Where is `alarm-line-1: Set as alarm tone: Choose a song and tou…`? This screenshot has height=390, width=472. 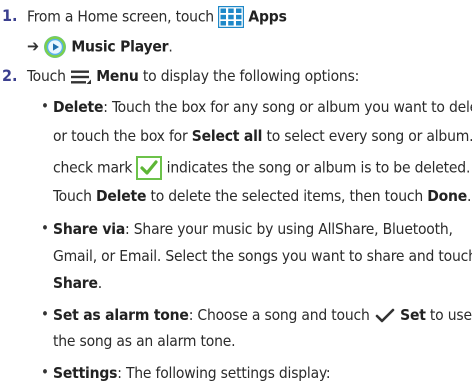
alarm-line-1: Set as alarm tone: Choose a song and tou… is located at coordinates (262, 315).